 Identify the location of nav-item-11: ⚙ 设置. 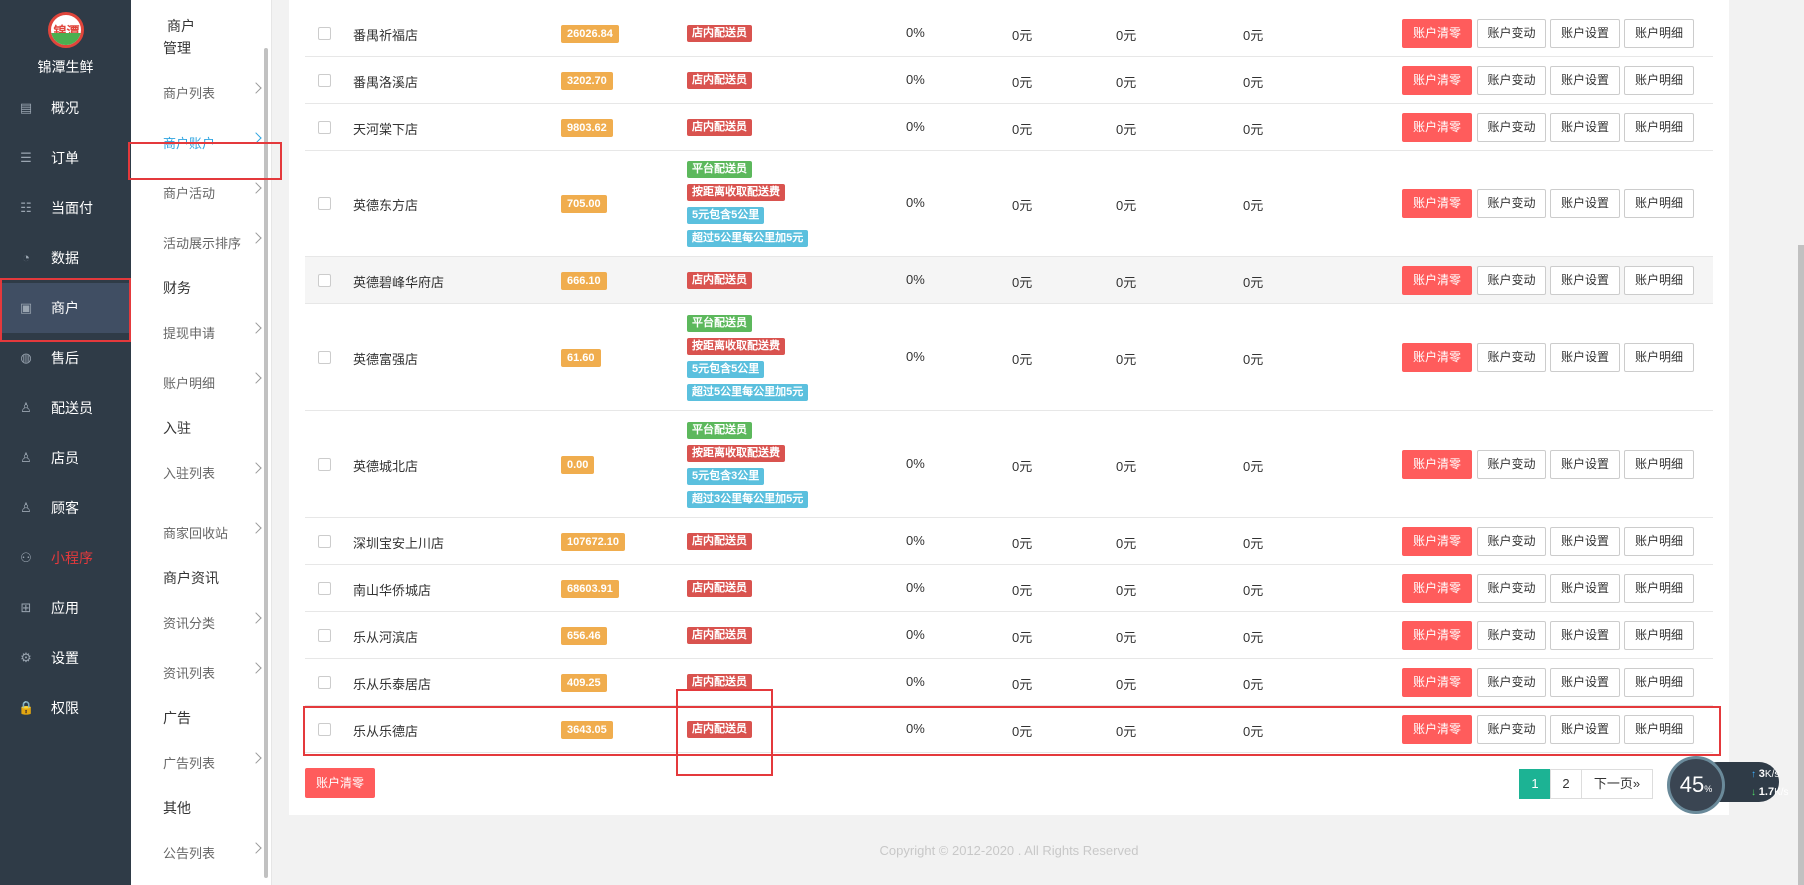
(65, 658).